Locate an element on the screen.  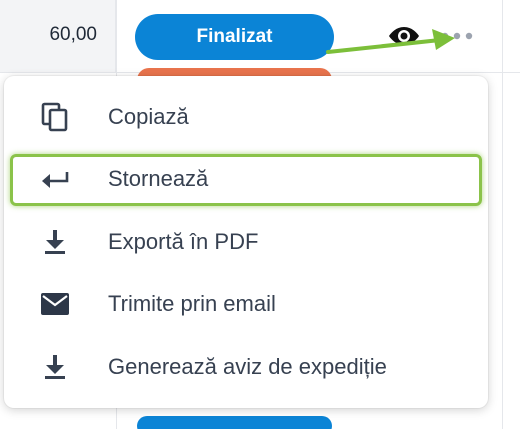
mail-icon is located at coordinates (55, 304).